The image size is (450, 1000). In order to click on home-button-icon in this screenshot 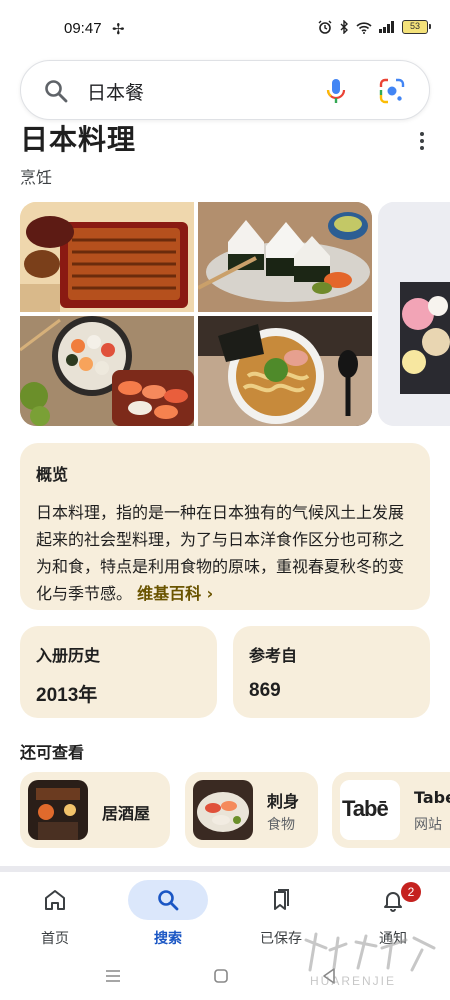, I will do `click(221, 976)`.